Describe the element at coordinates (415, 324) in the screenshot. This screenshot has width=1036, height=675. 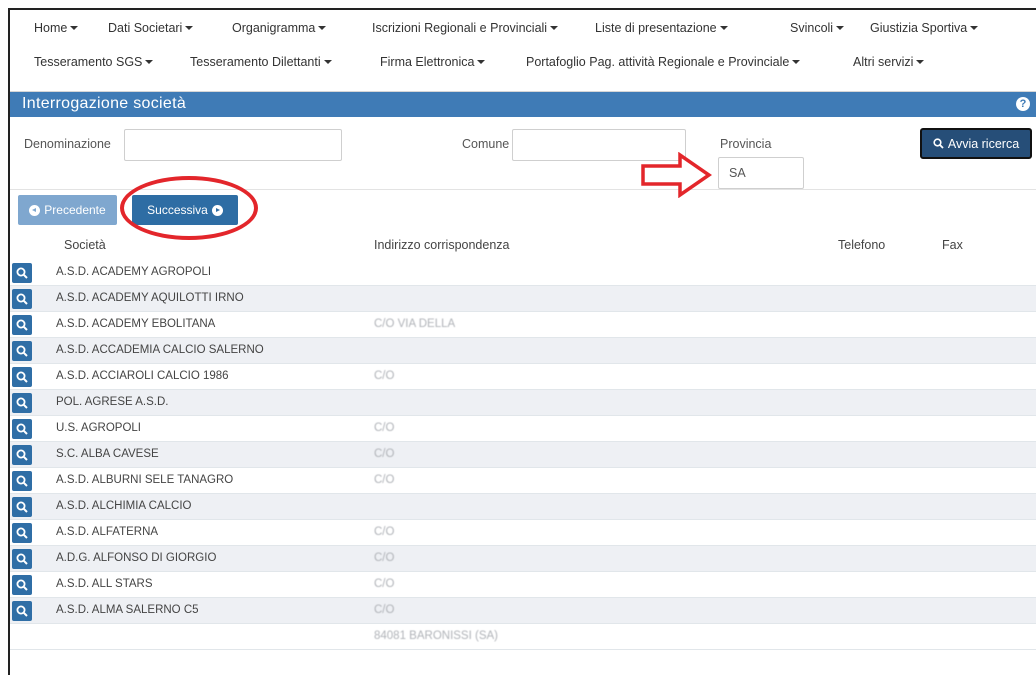
I see `cell-indirizzo: C/O VIA DELLA` at that location.